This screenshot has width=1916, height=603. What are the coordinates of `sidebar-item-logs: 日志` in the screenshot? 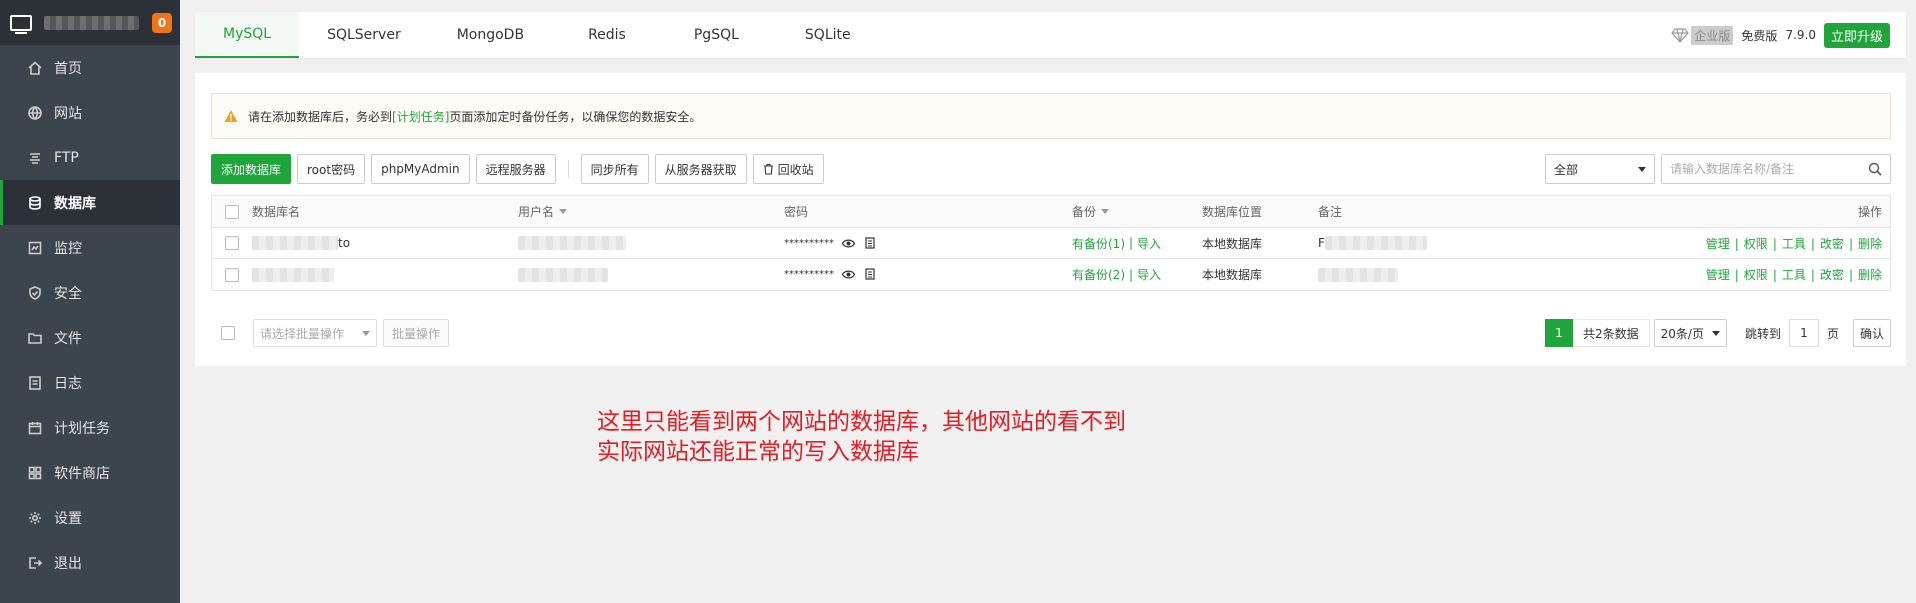 It's located at (90, 382).